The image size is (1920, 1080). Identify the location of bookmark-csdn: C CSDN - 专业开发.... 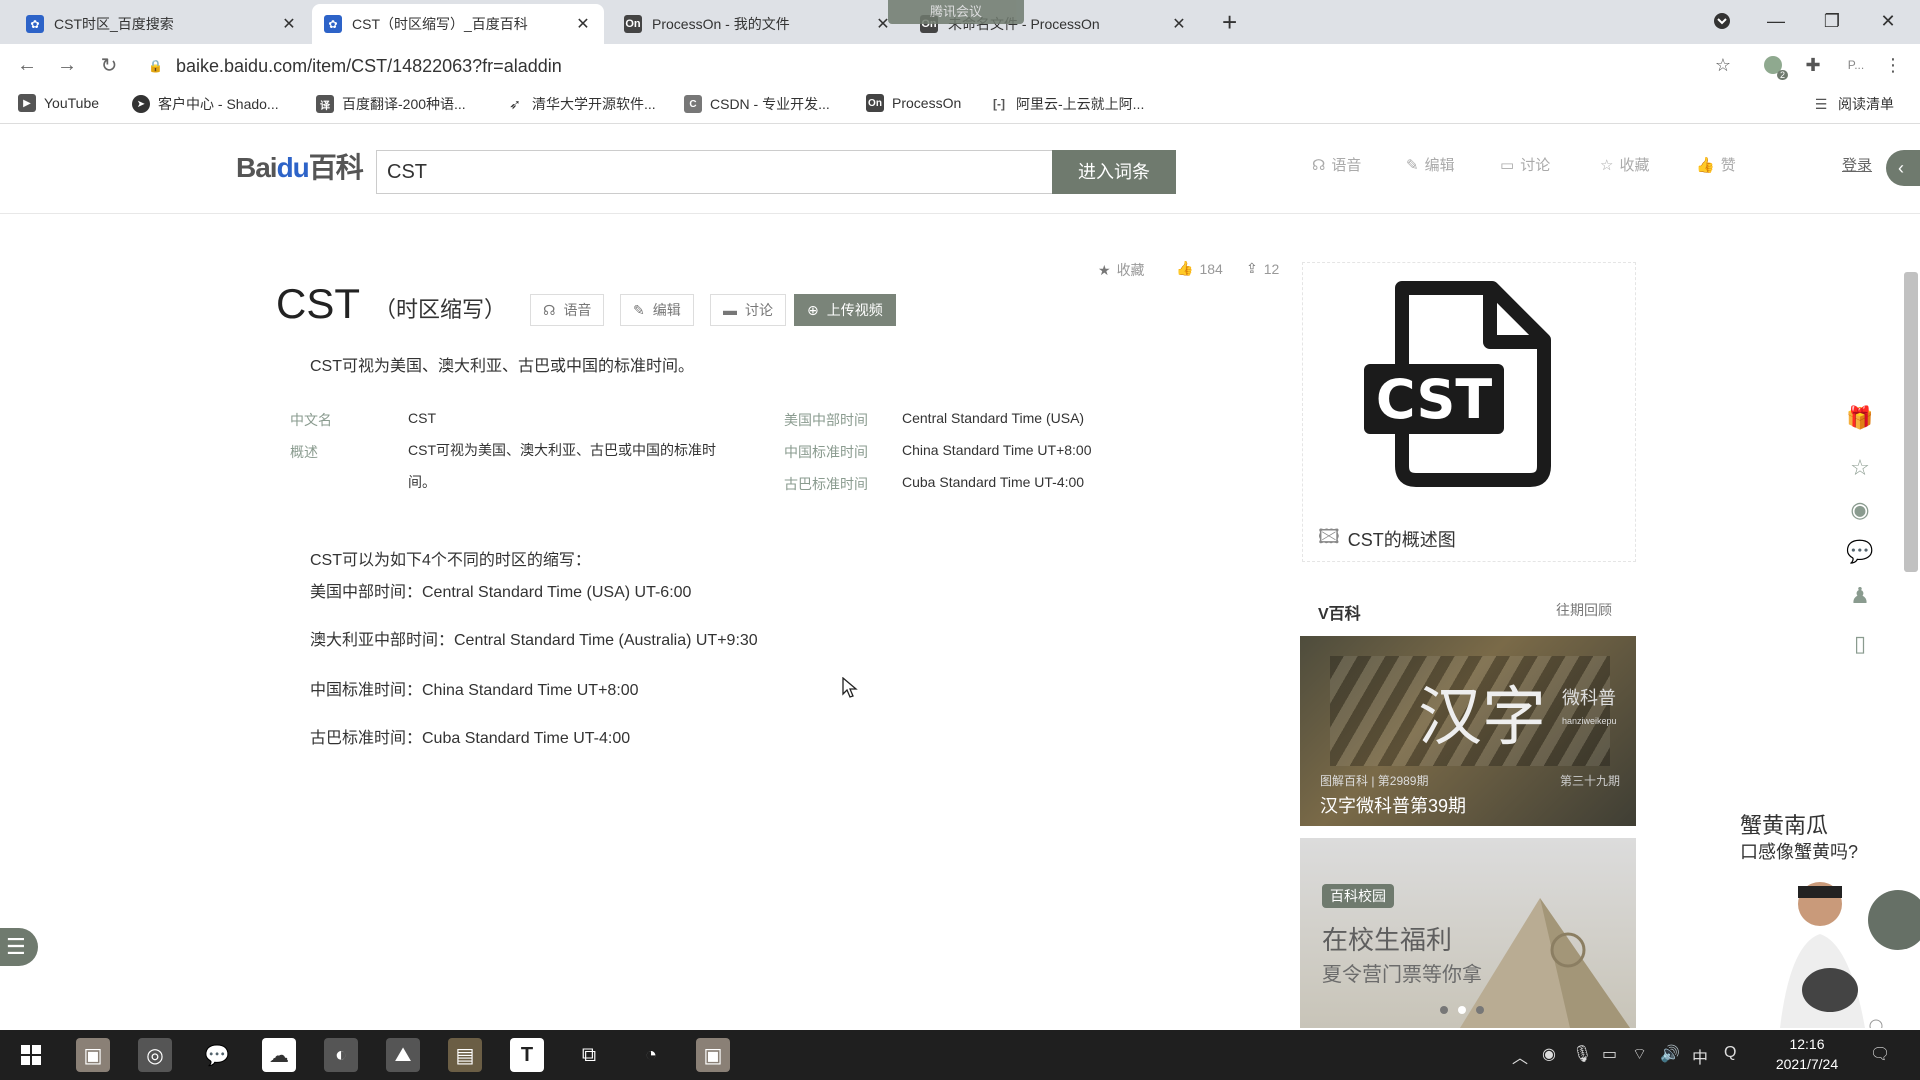
(757, 104).